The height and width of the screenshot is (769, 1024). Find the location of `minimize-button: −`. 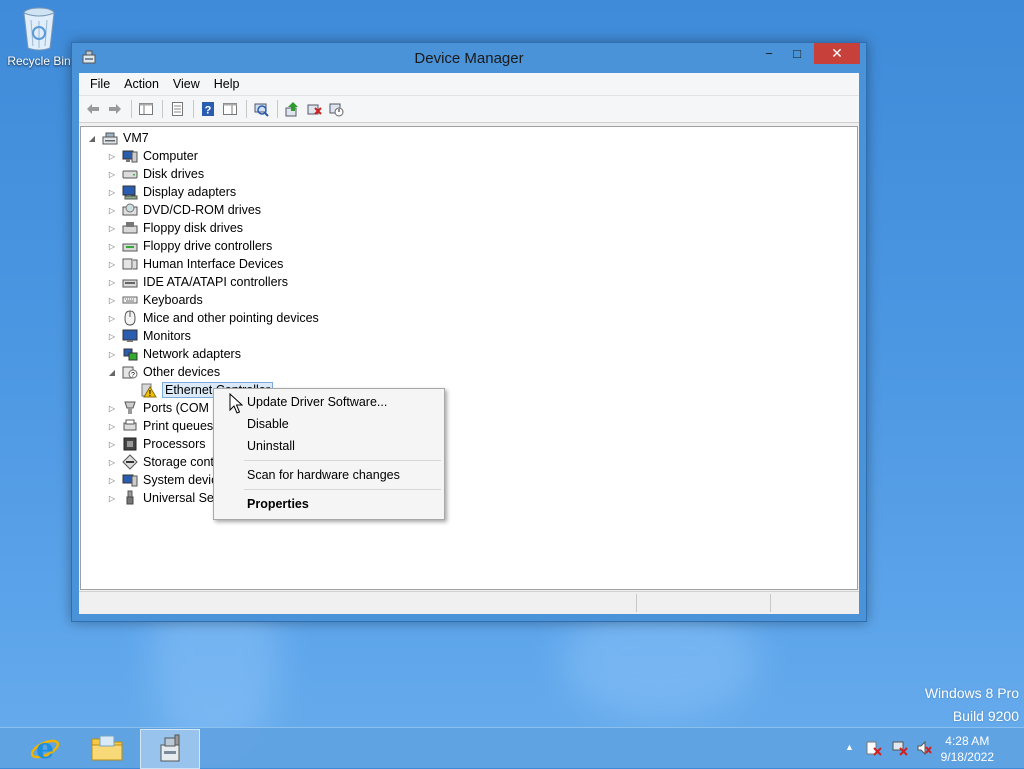

minimize-button: − is located at coordinates (769, 53).